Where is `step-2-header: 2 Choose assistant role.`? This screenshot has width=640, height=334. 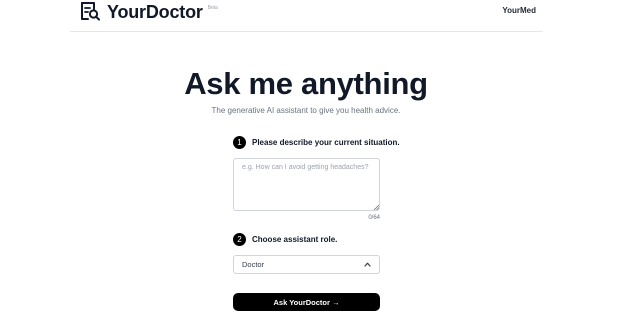
step-2-header: 2 Choose assistant role. is located at coordinates (285, 239).